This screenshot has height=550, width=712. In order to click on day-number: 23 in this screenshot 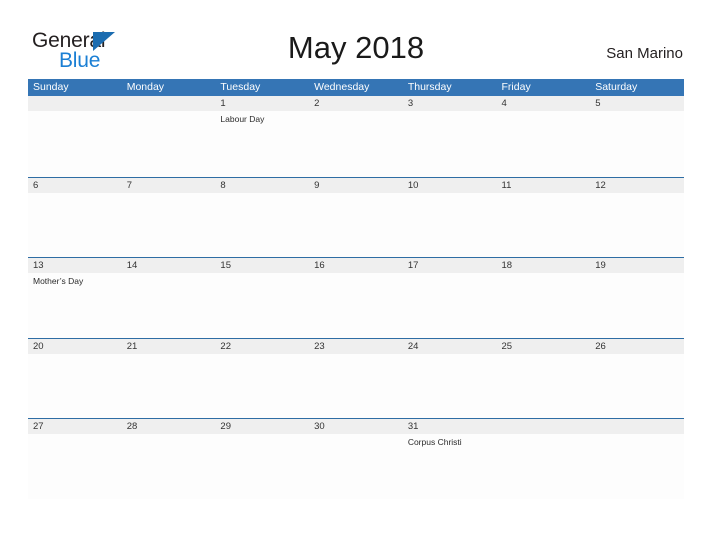, I will do `click(356, 346)`.